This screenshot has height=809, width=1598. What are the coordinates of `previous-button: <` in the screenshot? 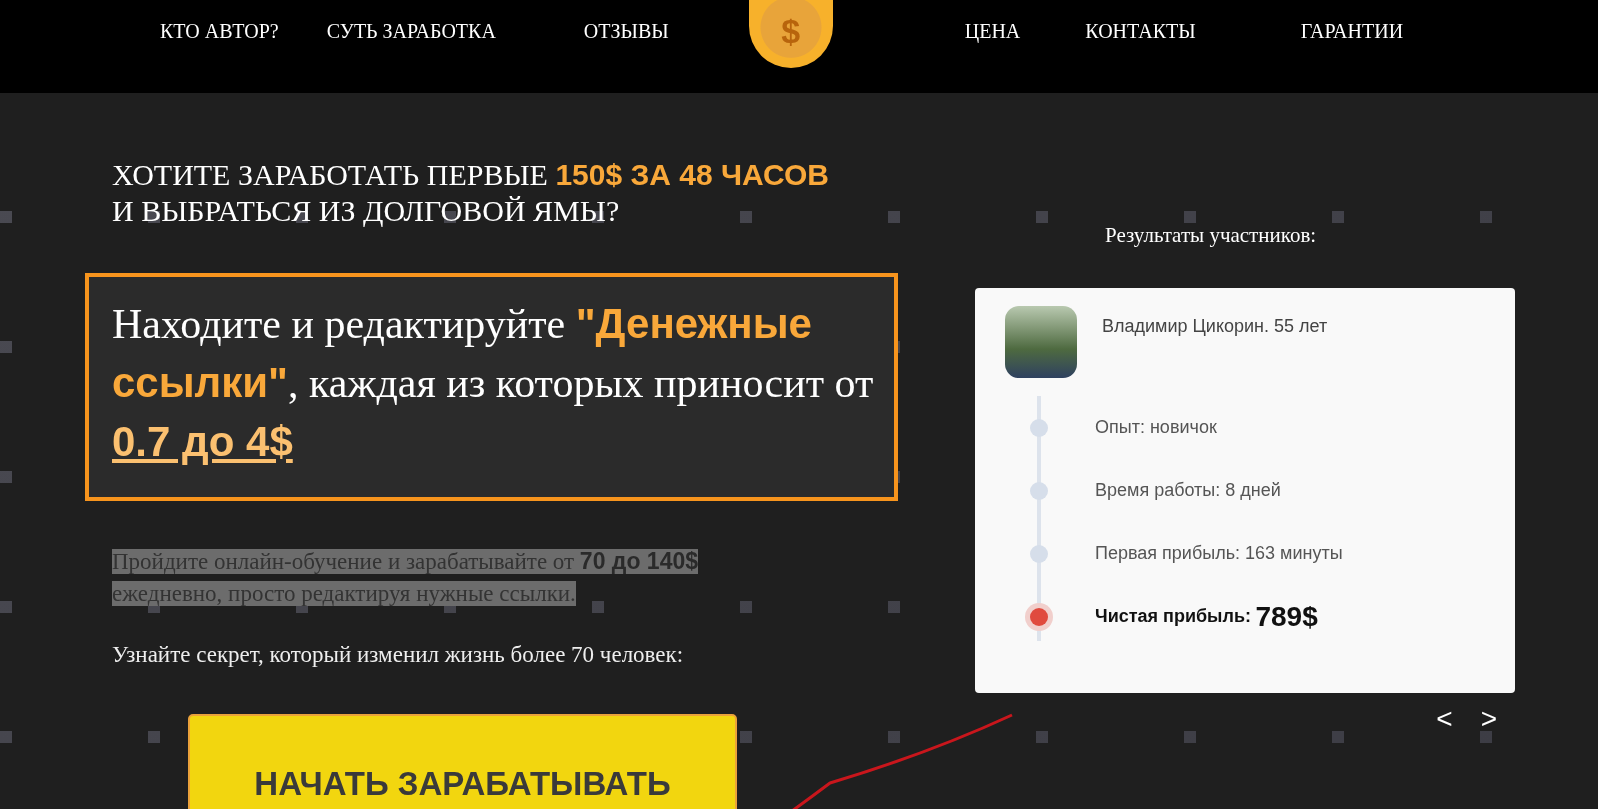 It's located at (1444, 719).